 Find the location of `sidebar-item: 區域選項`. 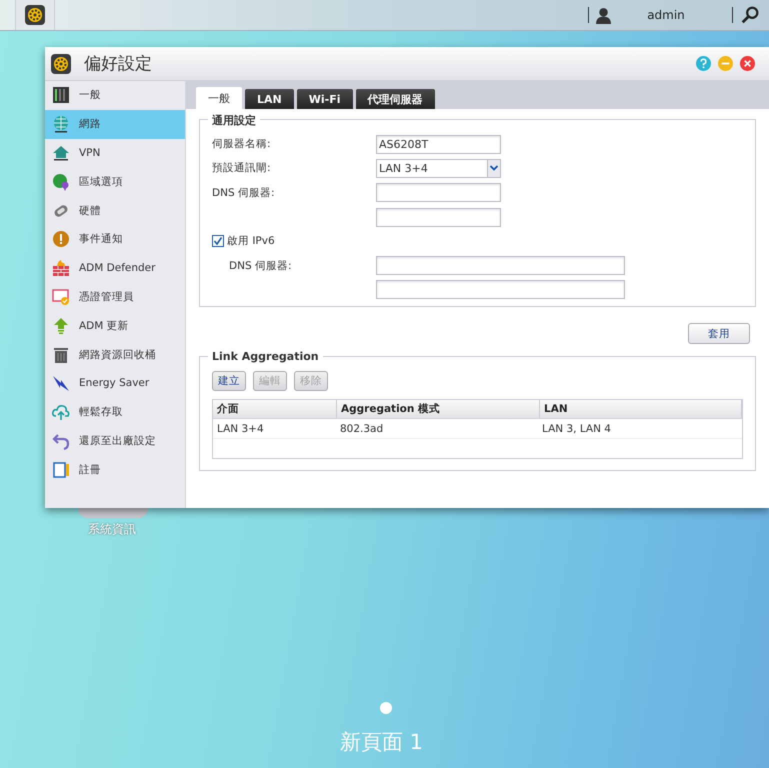

sidebar-item: 區域選項 is located at coordinates (115, 181).